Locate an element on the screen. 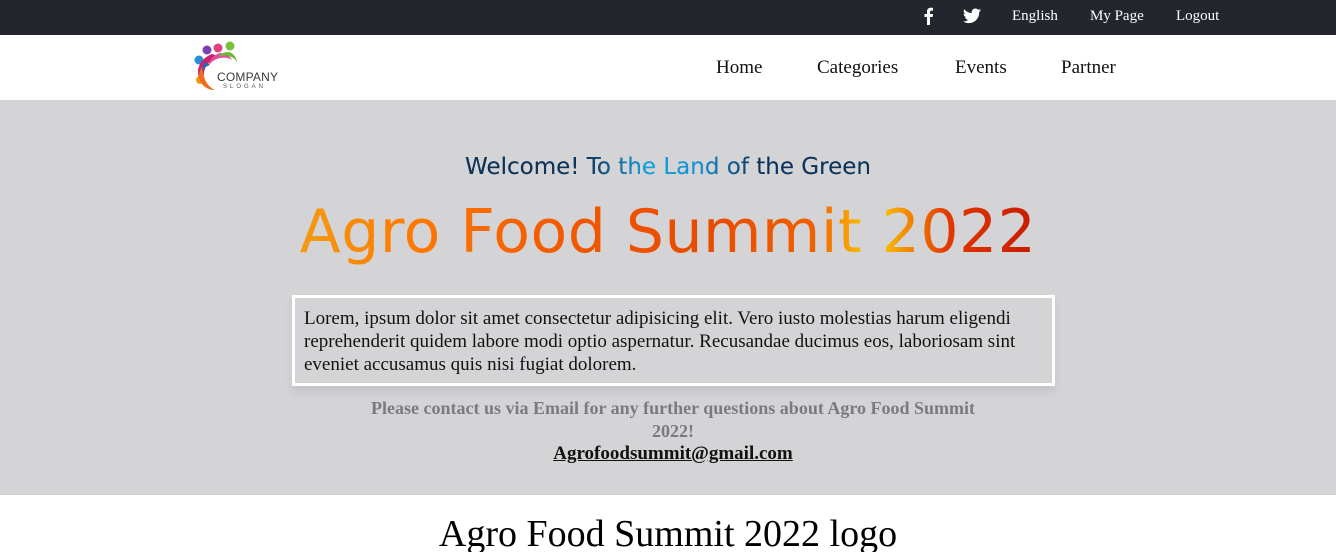 The width and height of the screenshot is (1336, 552). hero-title-text: Agro Food Summit 2022 is located at coordinates (668, 232).